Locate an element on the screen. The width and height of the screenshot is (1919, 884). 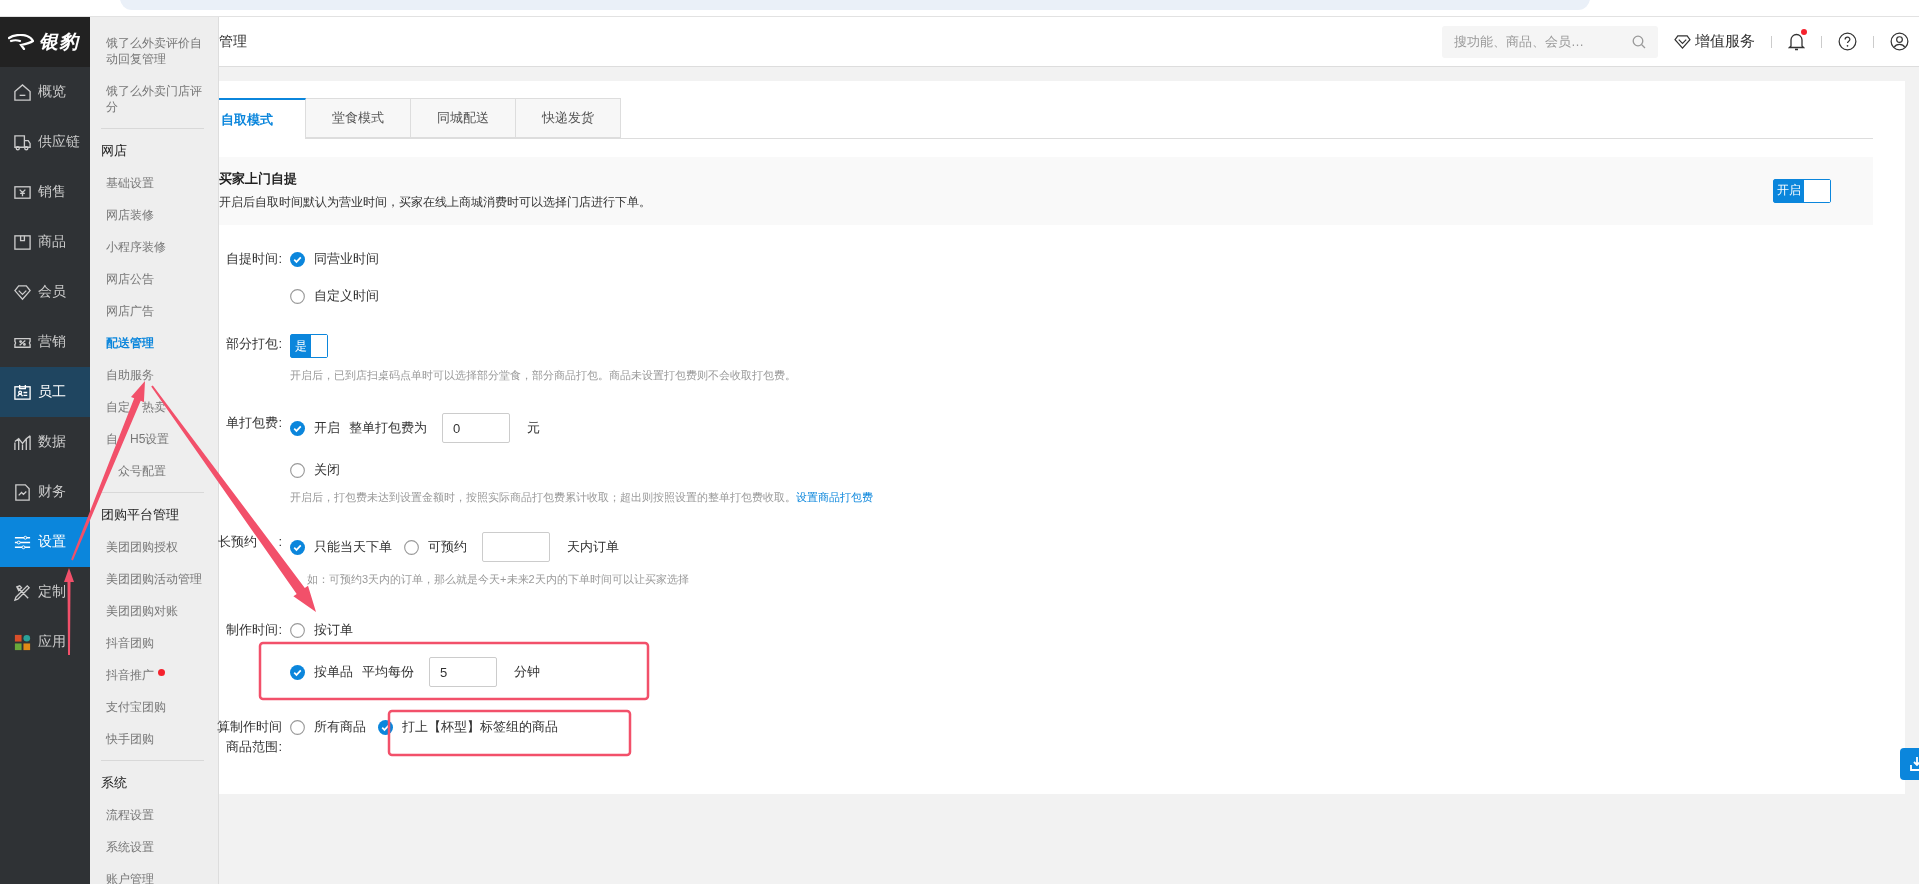
nav-item: 商品 is located at coordinates (45, 242).